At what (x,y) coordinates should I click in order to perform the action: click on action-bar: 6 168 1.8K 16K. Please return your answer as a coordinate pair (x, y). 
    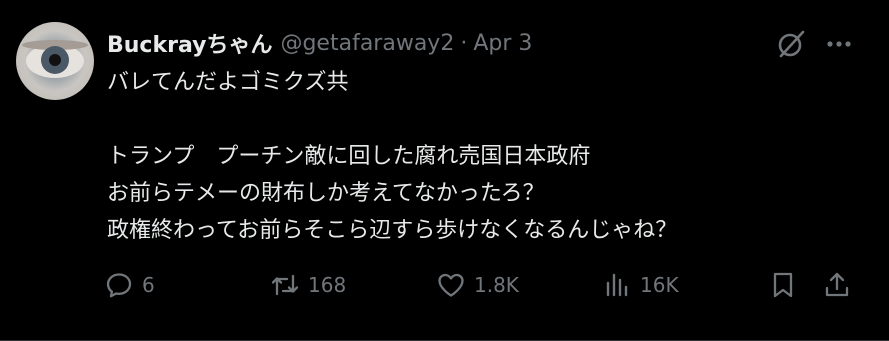
    Looking at the image, I should click on (484, 285).